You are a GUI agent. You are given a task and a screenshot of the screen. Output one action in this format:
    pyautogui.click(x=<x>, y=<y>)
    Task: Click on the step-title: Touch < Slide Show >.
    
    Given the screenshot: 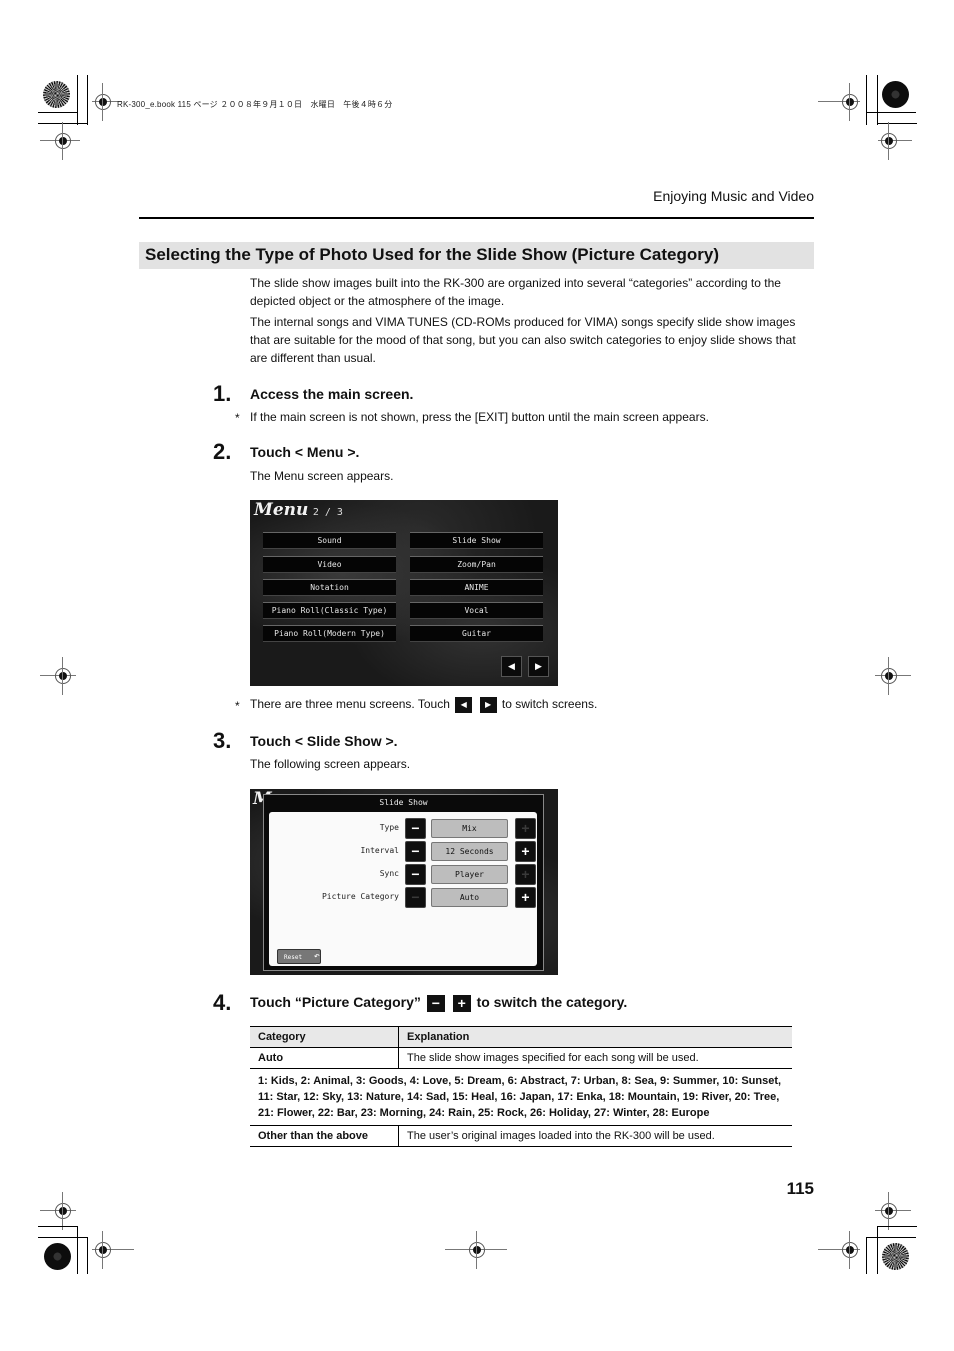 What is the action you would take?
    pyautogui.click(x=324, y=741)
    